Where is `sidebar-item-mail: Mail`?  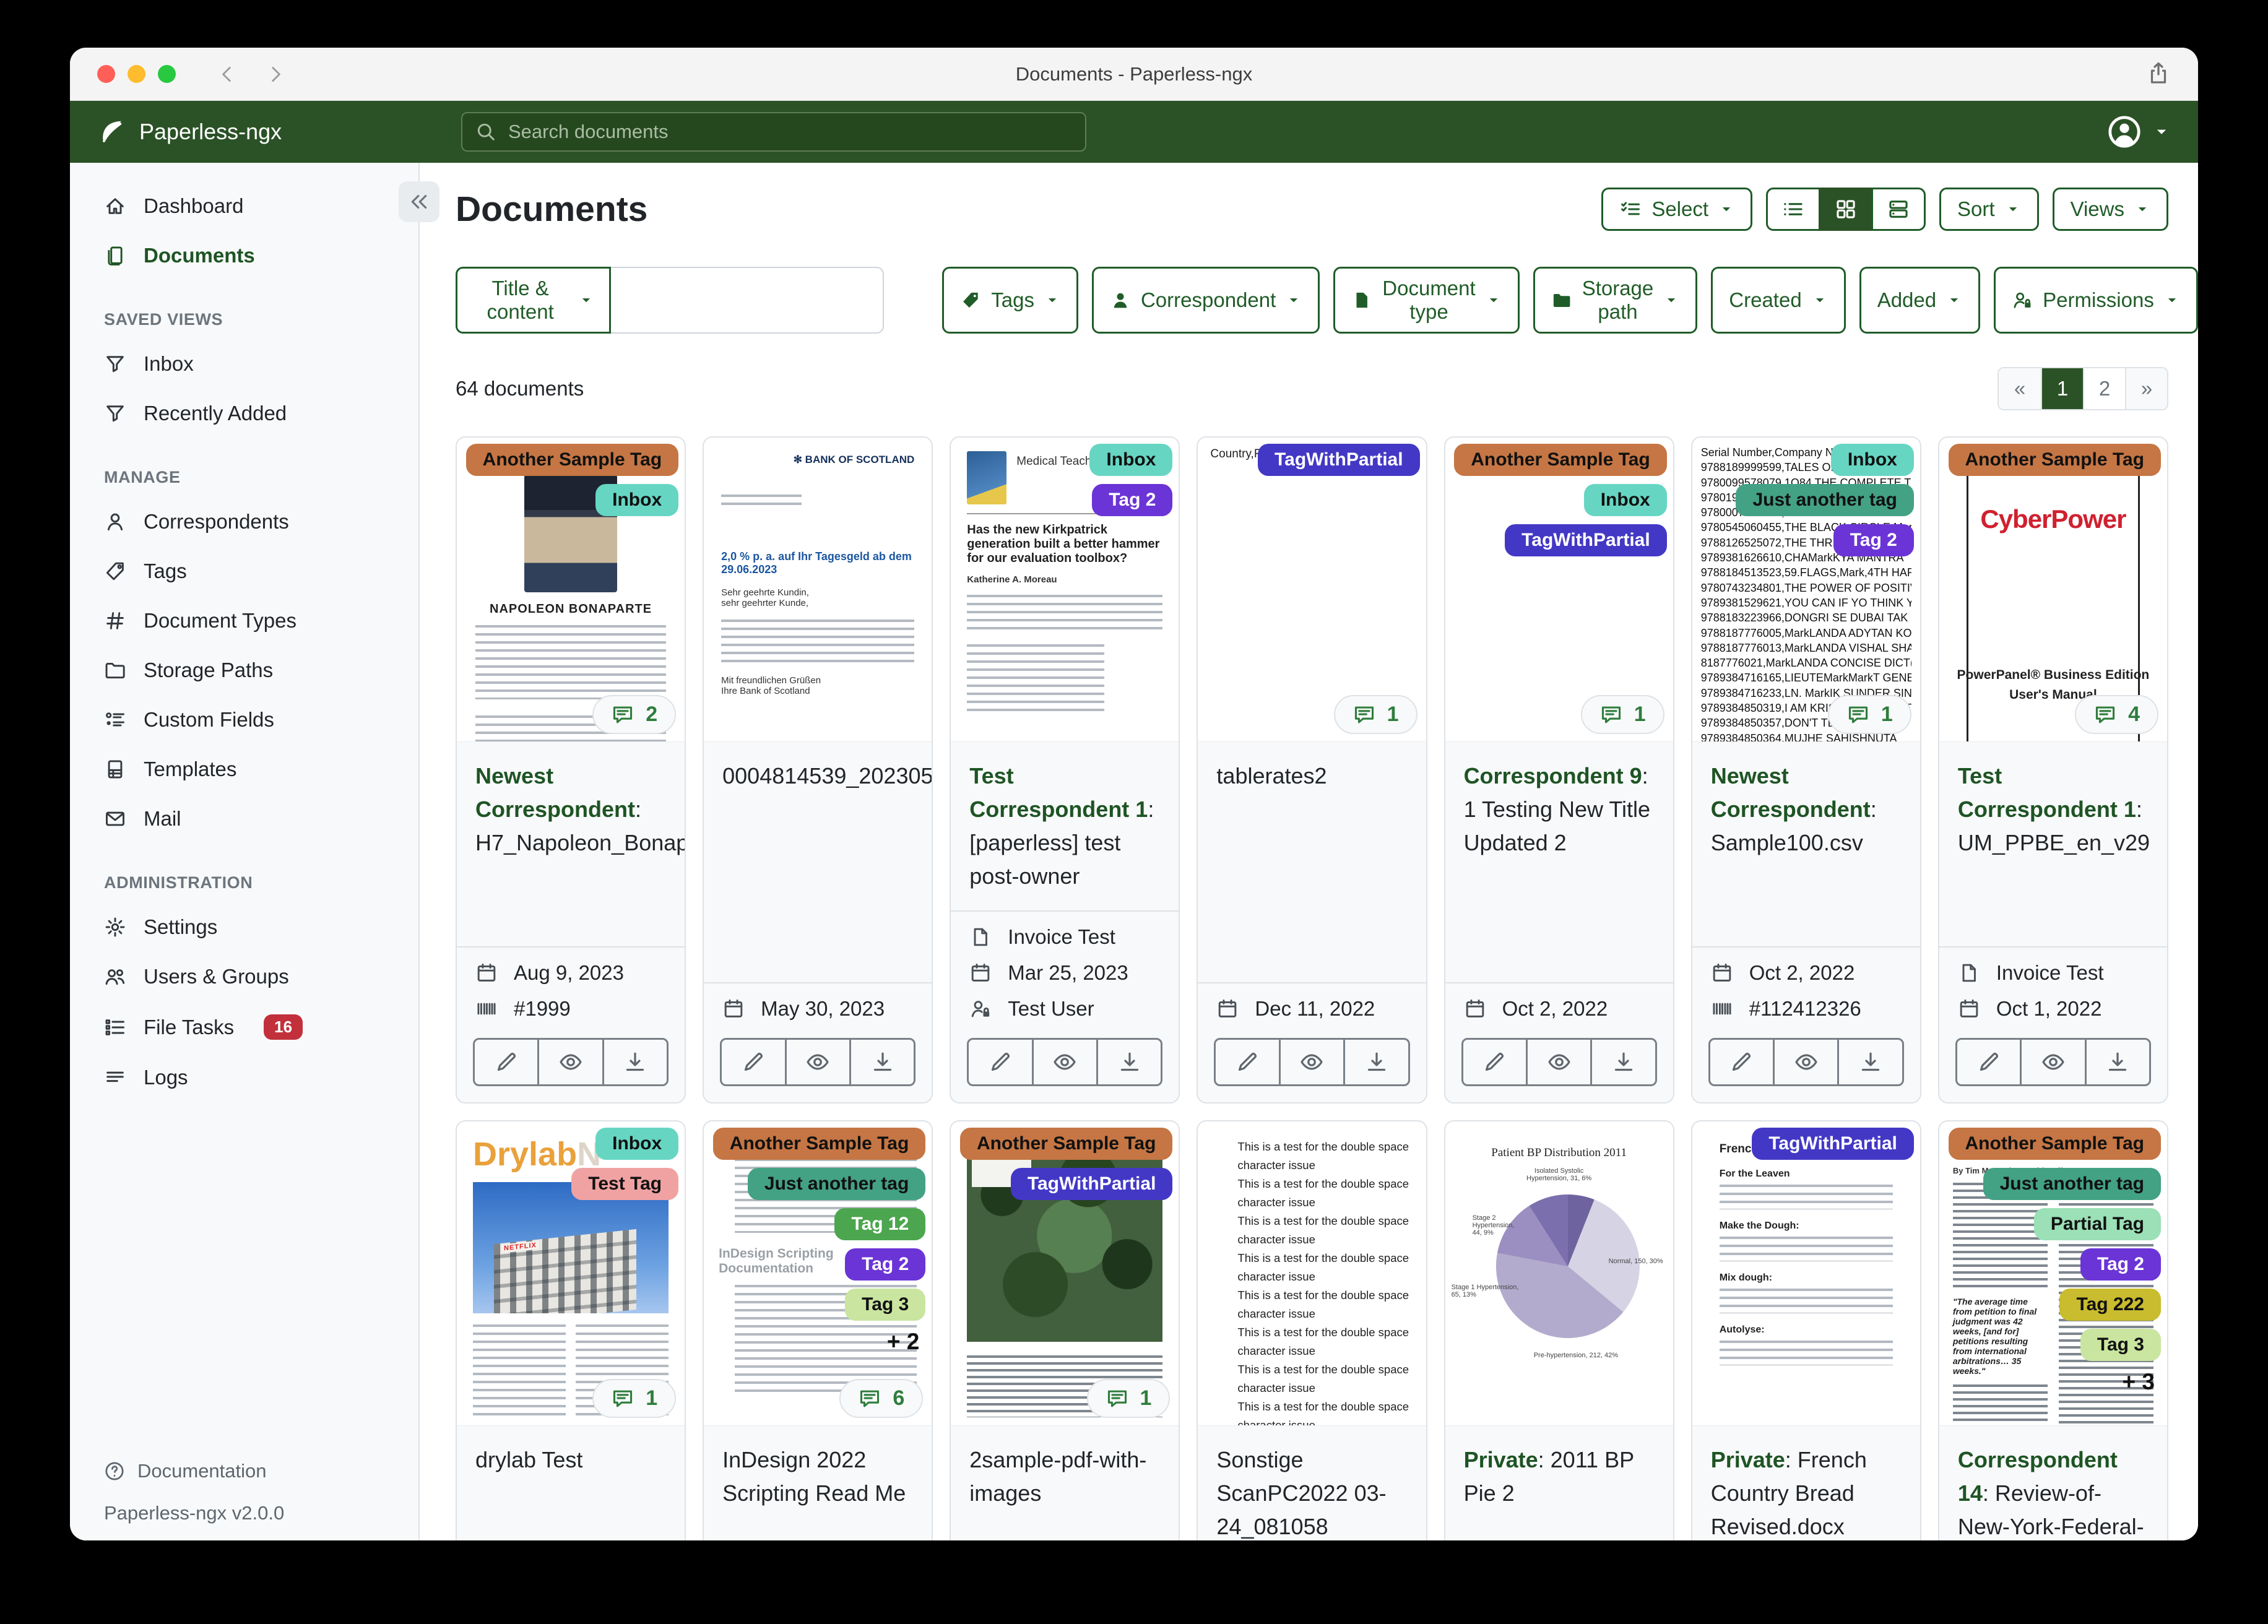 sidebar-item-mail: Mail is located at coordinates (244, 819).